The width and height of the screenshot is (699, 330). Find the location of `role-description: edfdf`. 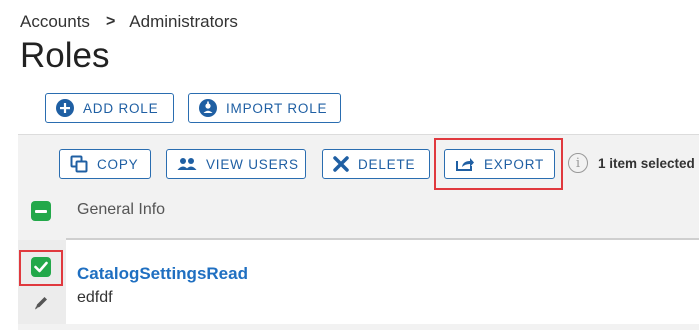

role-description: edfdf is located at coordinates (95, 297).